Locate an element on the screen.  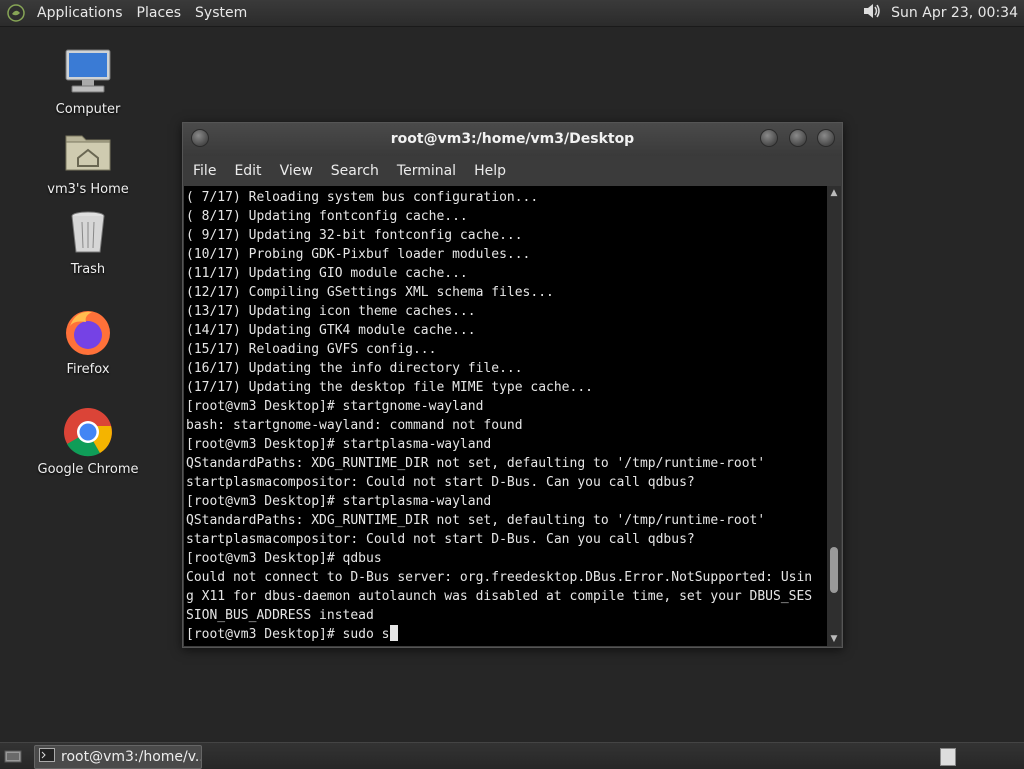
window-titlebar: root@vm3:/home/vm3/Desktop is located at coordinates (512, 139).